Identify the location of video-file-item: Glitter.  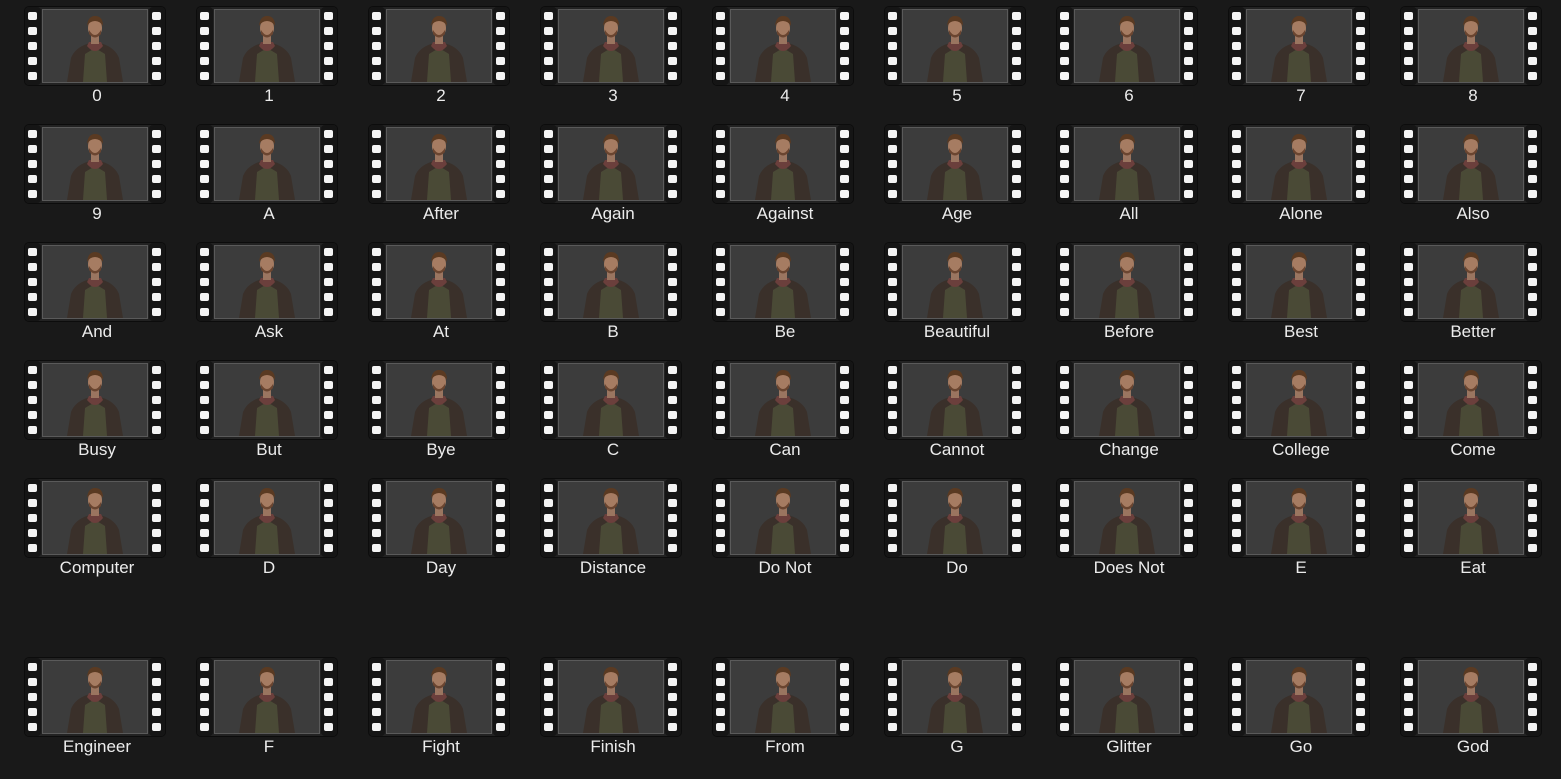
(1118, 706).